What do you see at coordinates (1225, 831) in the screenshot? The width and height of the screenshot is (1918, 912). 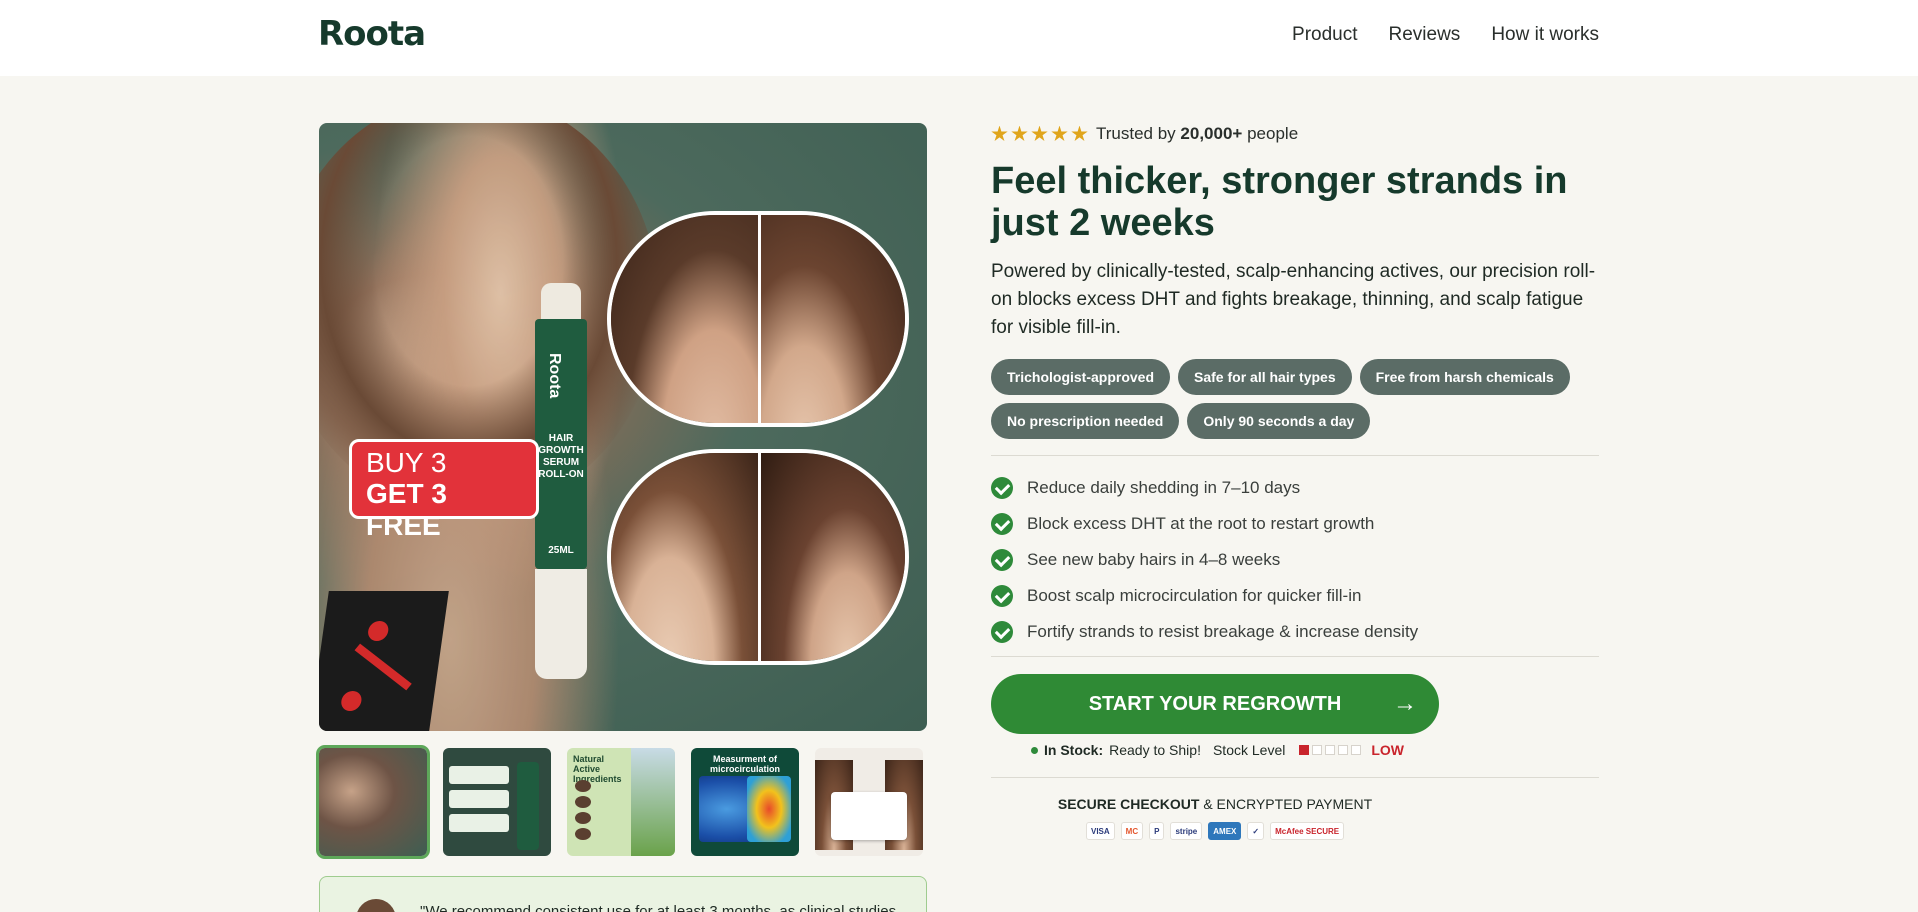 I see `amex-icon: AMEX` at bounding box center [1225, 831].